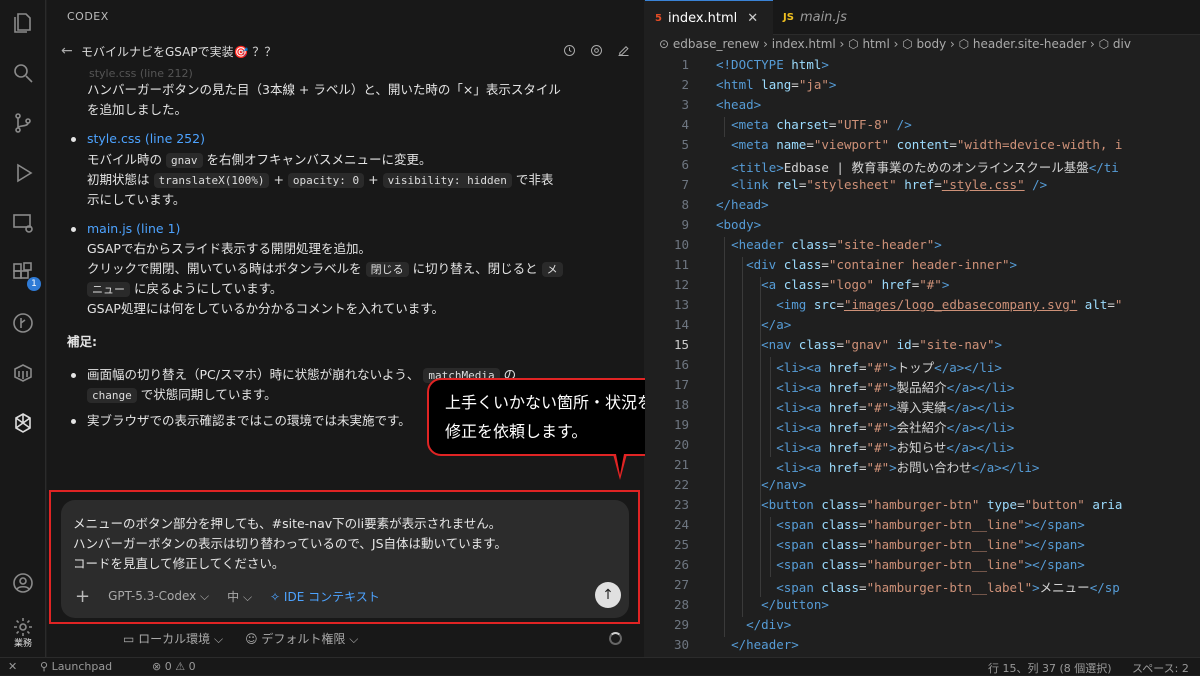 This screenshot has height=676, width=1200. I want to click on line-number: 9, so click(685, 224).